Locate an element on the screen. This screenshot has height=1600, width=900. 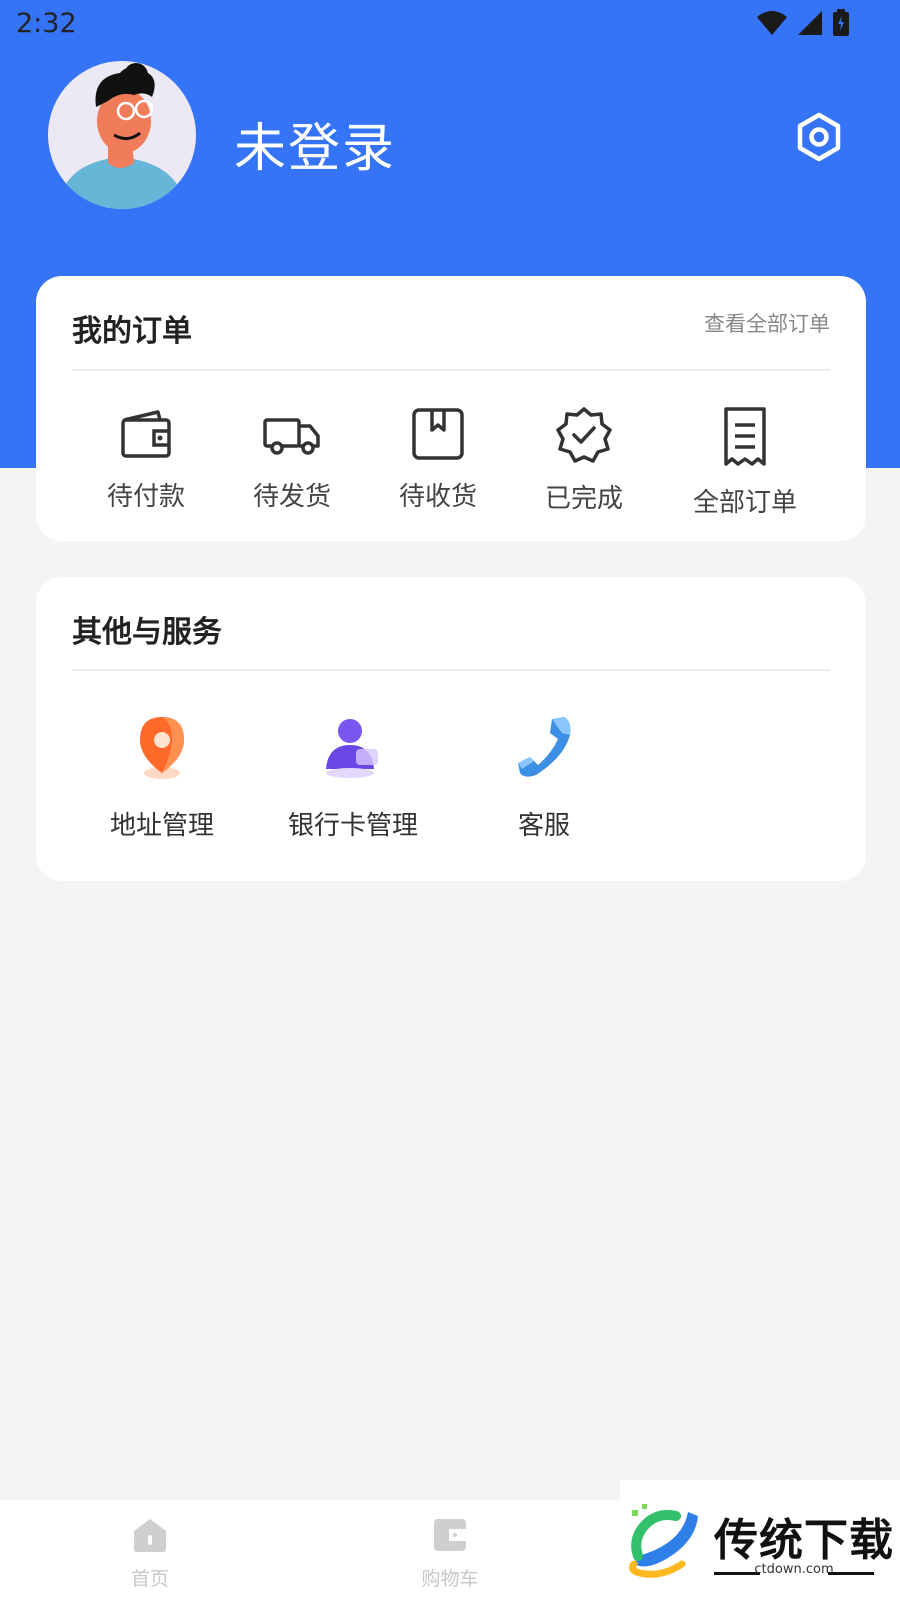
verified-badge-icon is located at coordinates (584, 435).